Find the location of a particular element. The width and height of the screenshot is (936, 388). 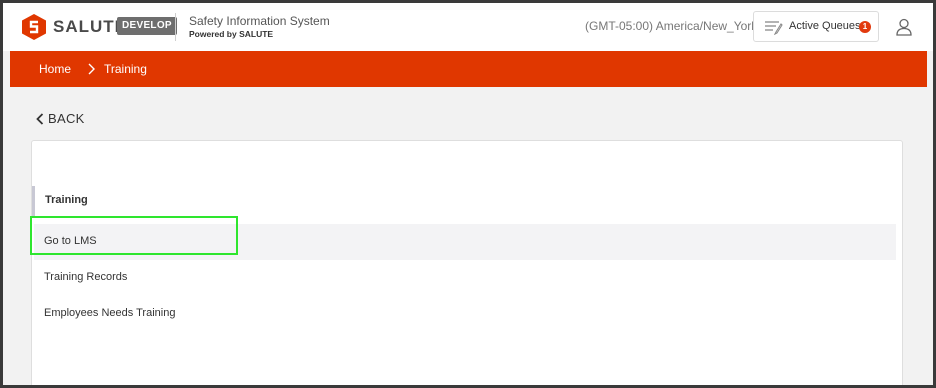

menu-item-employees-needs-training: Employees Needs Training is located at coordinates (465, 314).